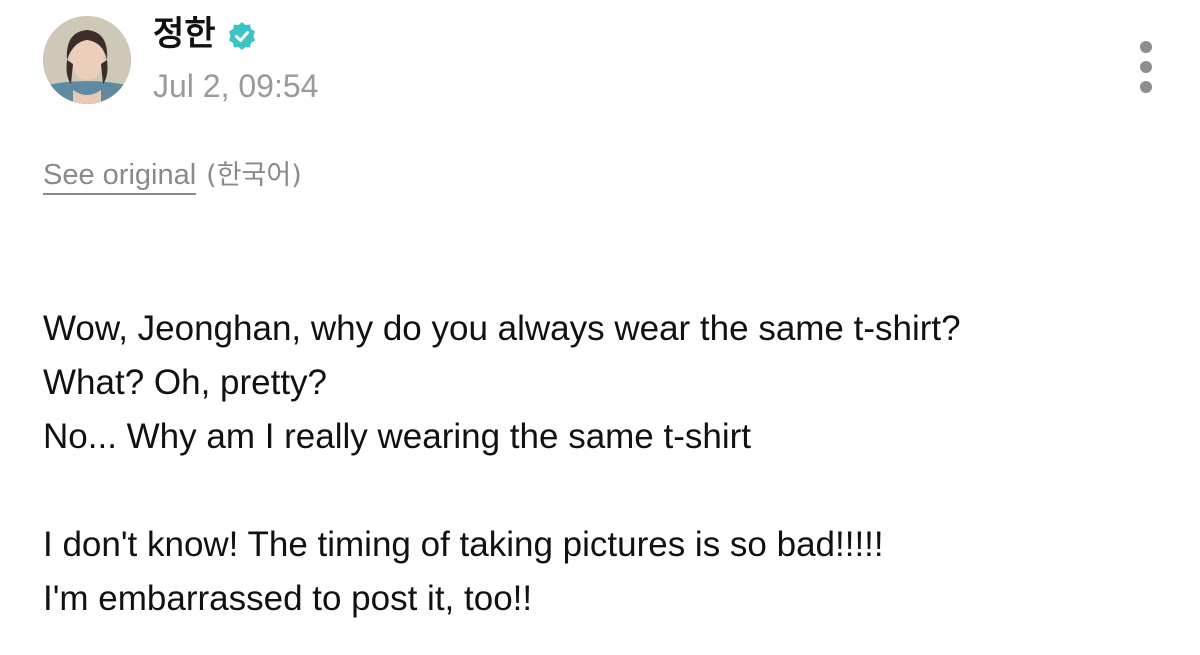 The image size is (1200, 655). I want to click on verified-badge-icon, so click(242, 36).